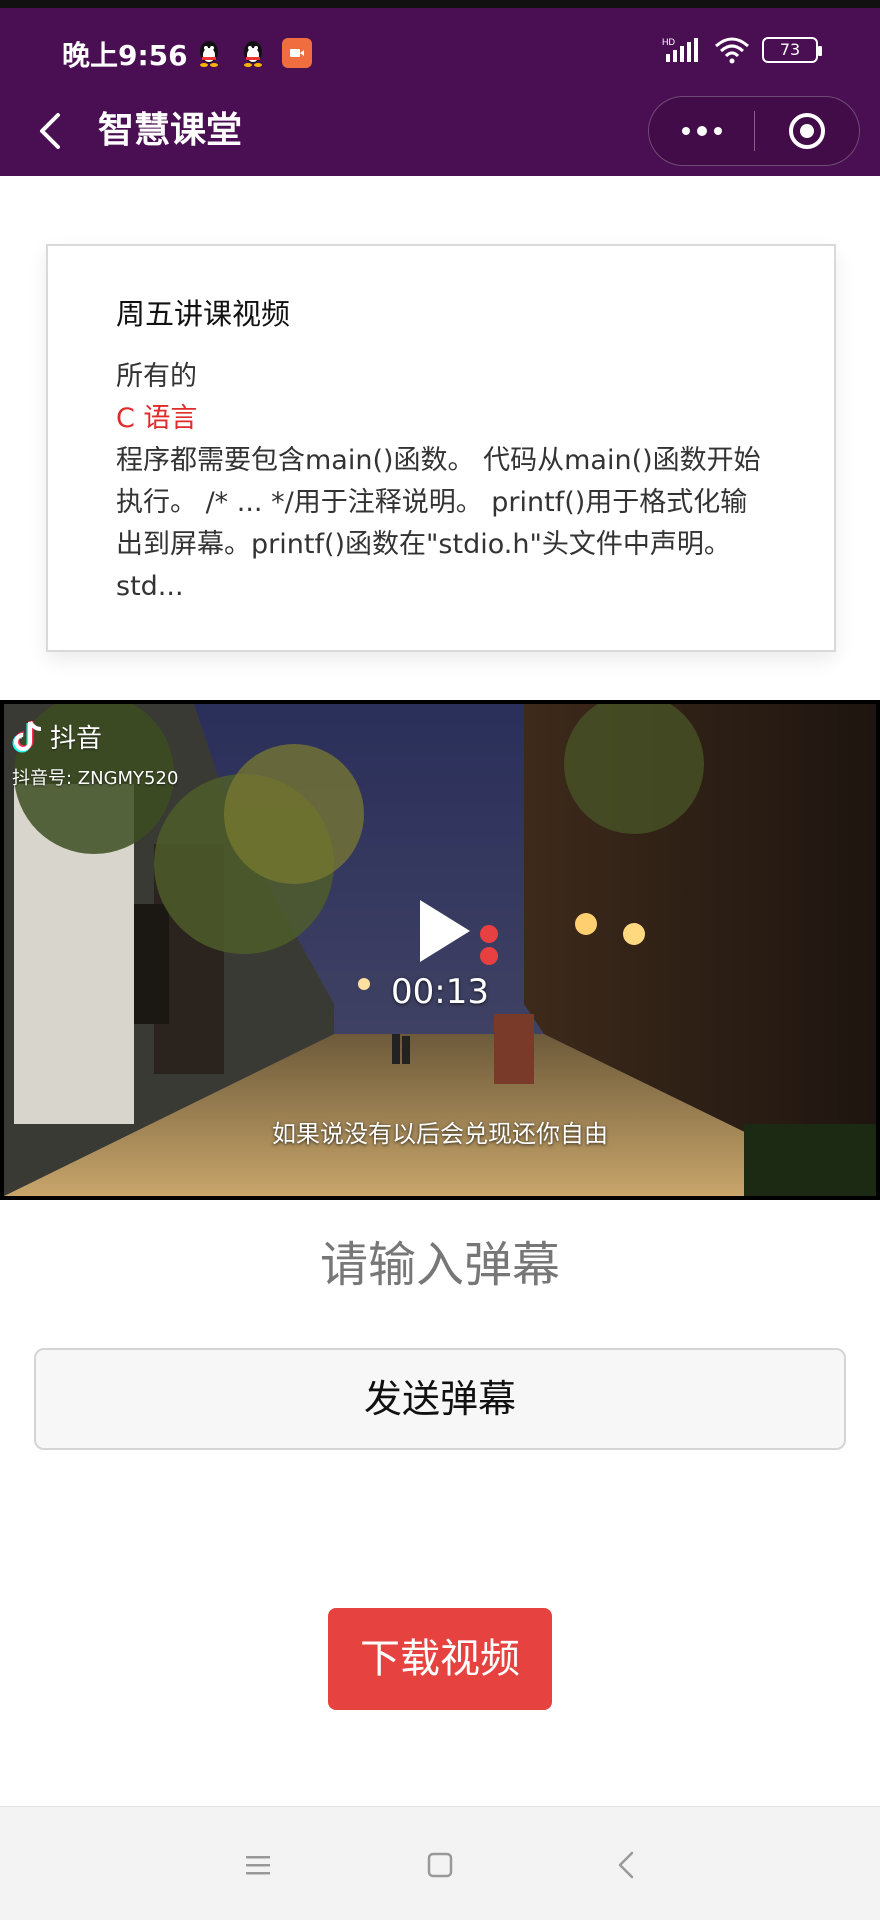 This screenshot has width=880, height=1920. Describe the element at coordinates (125, 55) in the screenshot. I see `status-time: 晚上9:56` at that location.